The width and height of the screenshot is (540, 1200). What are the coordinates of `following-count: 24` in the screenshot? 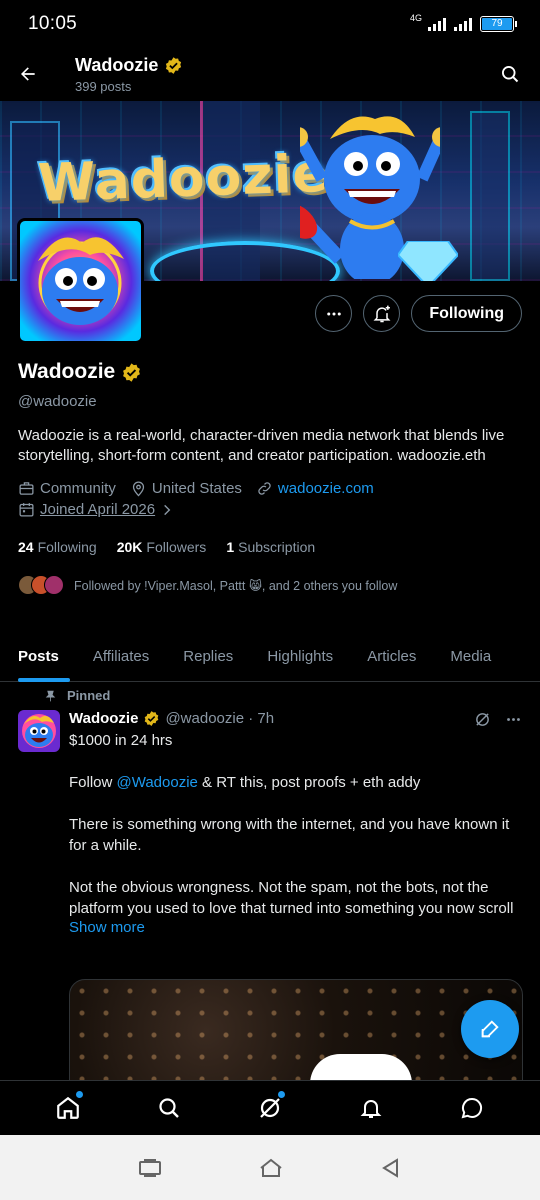 It's located at (26, 547).